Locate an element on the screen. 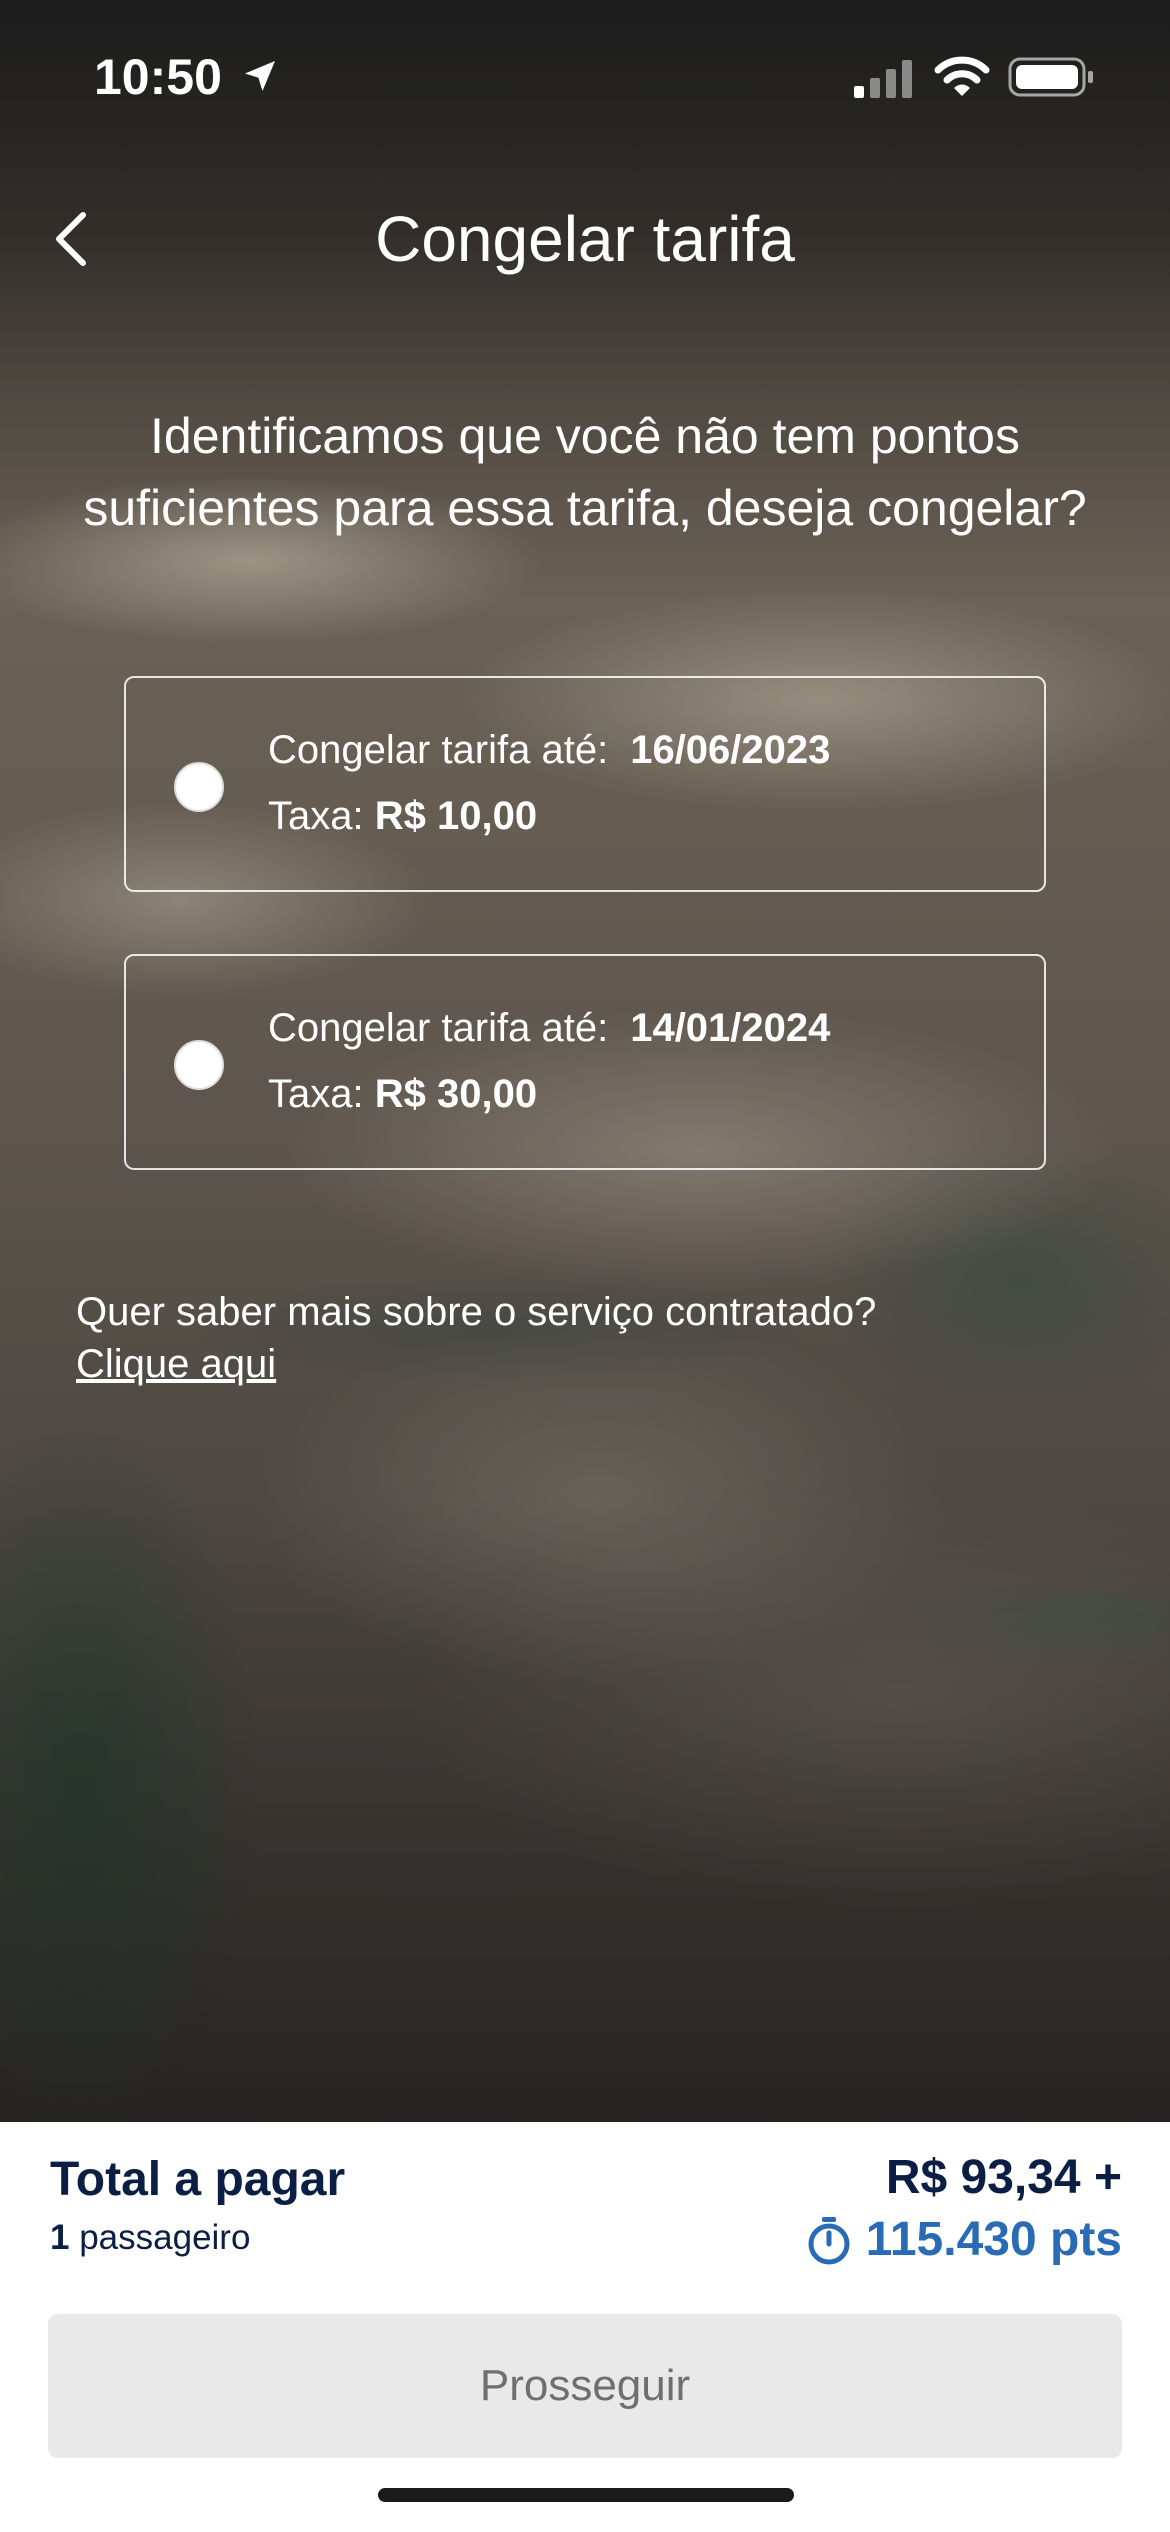  total-label: Total a pagar is located at coordinates (198, 2179).